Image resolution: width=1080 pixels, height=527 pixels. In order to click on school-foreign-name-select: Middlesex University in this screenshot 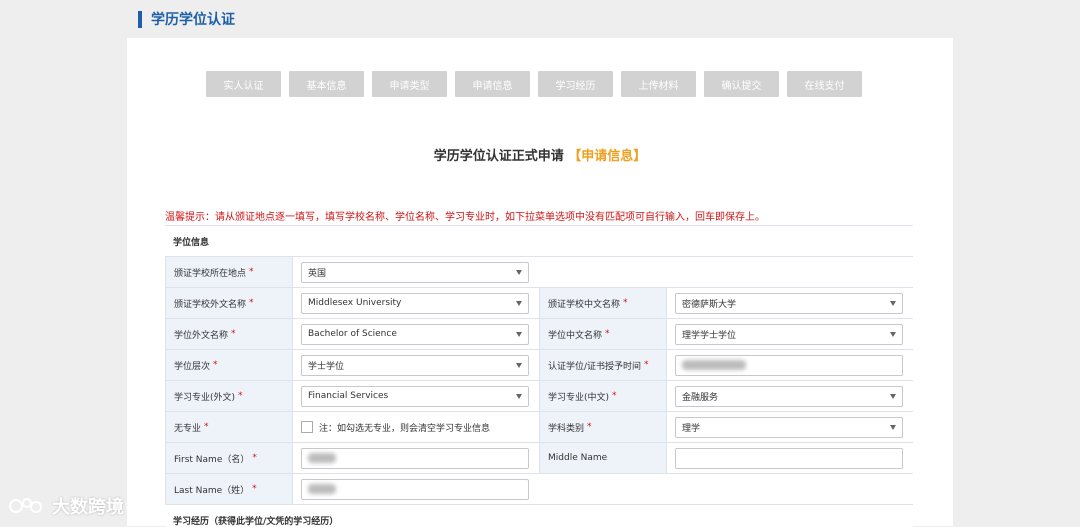, I will do `click(415, 303)`.